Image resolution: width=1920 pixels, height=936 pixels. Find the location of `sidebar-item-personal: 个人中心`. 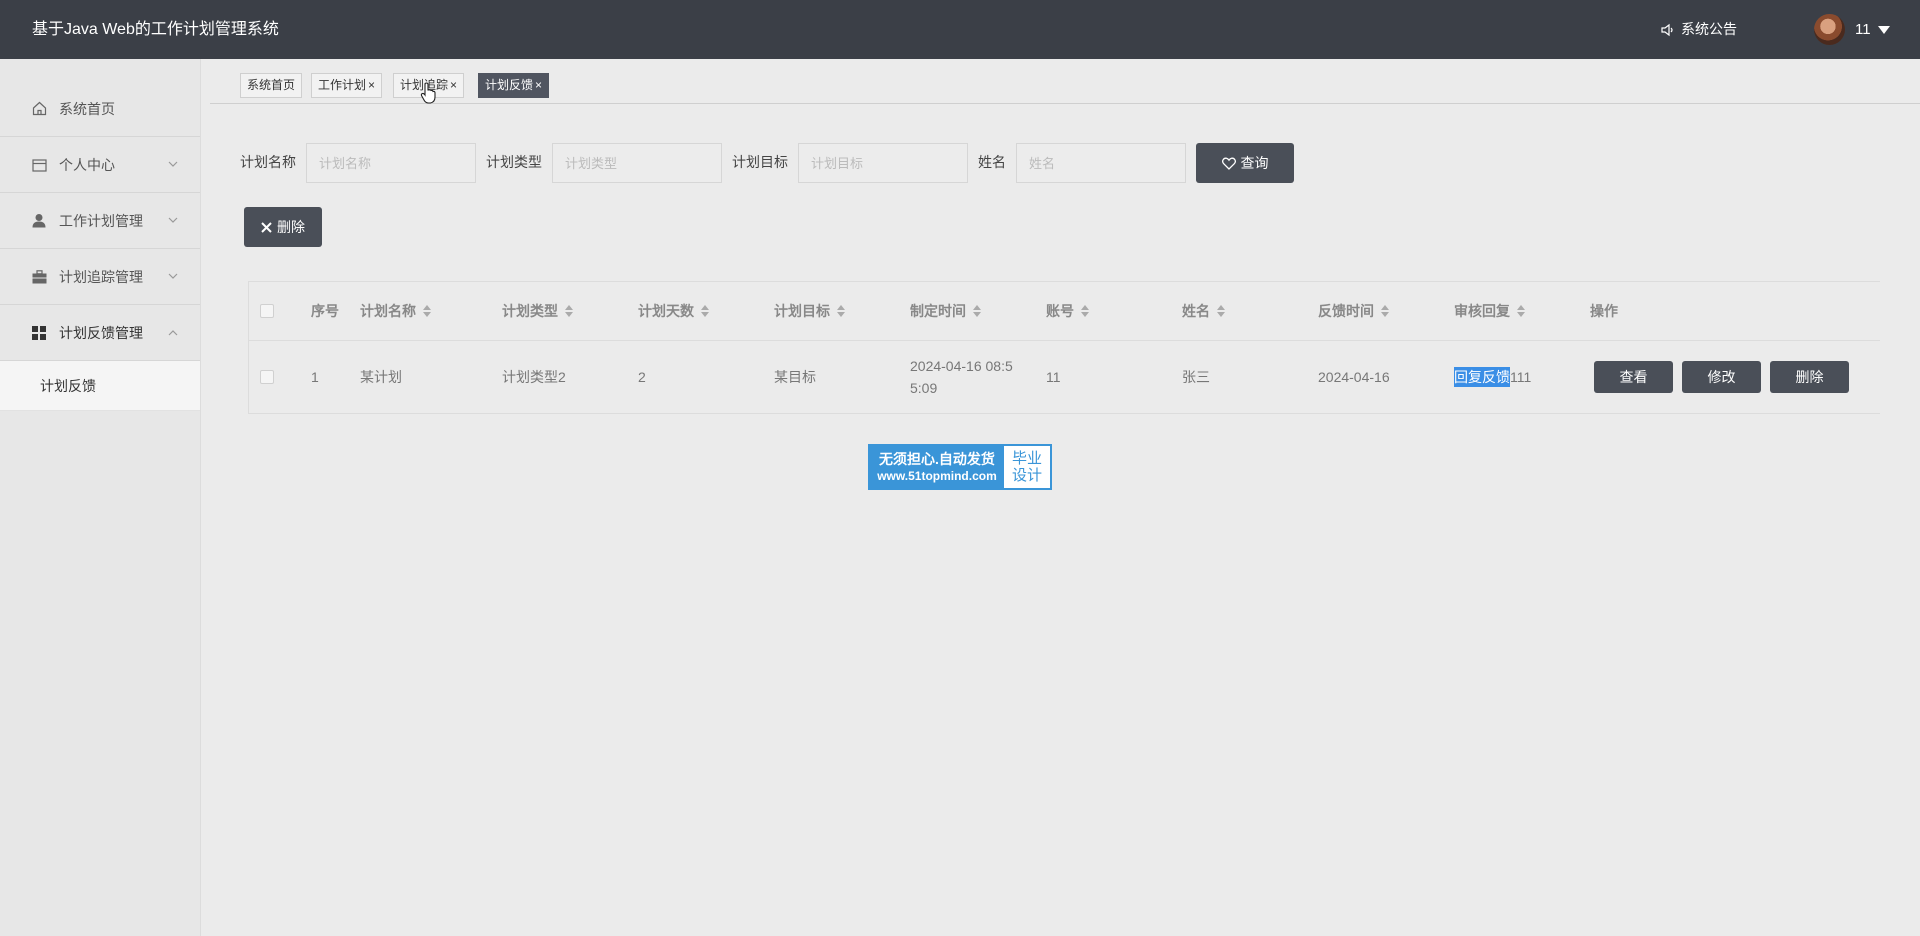

sidebar-item-personal: 个人中心 is located at coordinates (100, 165).